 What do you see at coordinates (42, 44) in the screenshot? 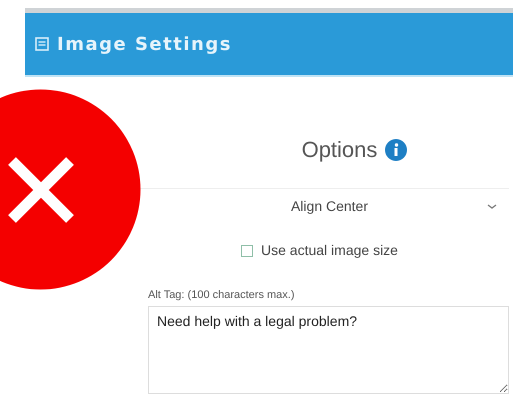
I see `list-icon` at bounding box center [42, 44].